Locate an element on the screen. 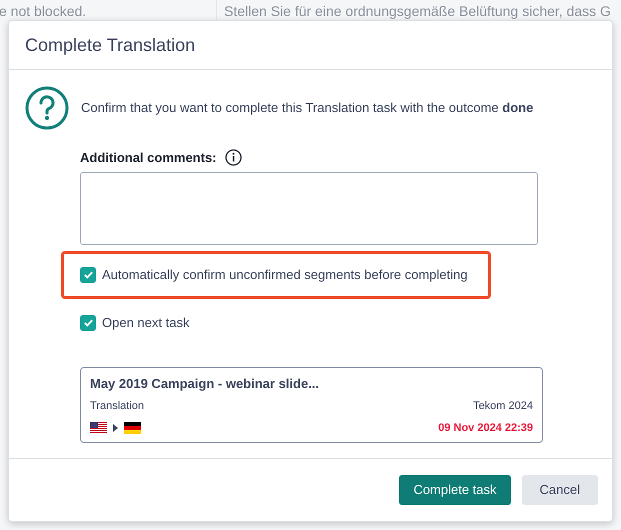  checkbox-label: Open next task is located at coordinates (146, 322).